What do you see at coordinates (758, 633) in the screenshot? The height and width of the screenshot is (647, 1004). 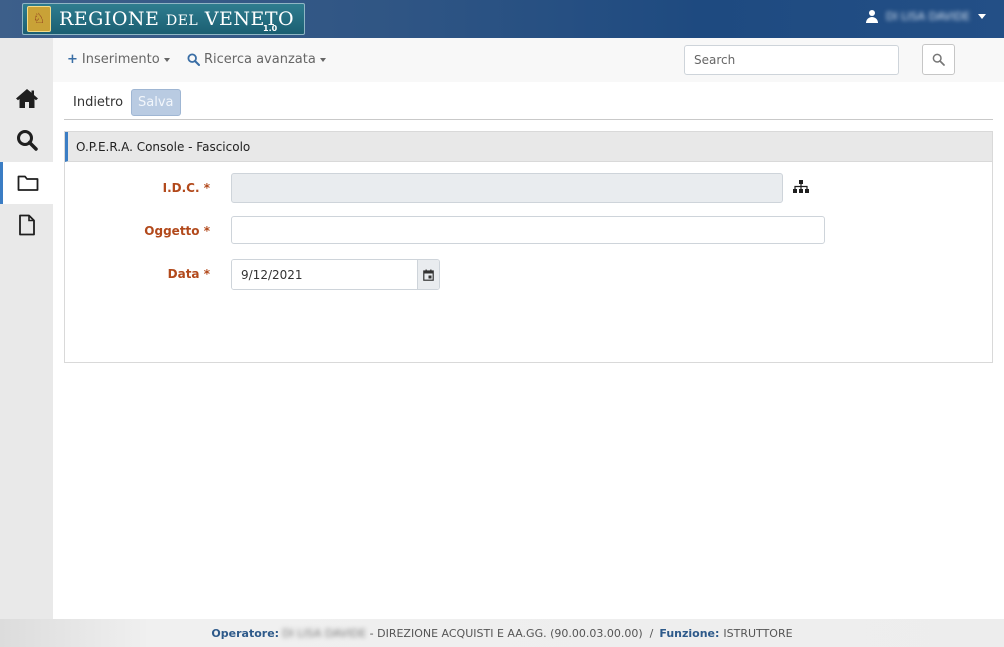 I see `function-value: ISTRUTTORE` at bounding box center [758, 633].